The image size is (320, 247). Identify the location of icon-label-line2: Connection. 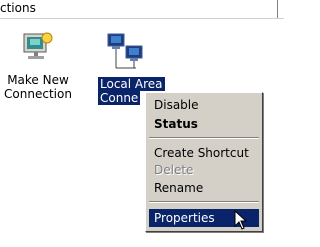
(38, 94).